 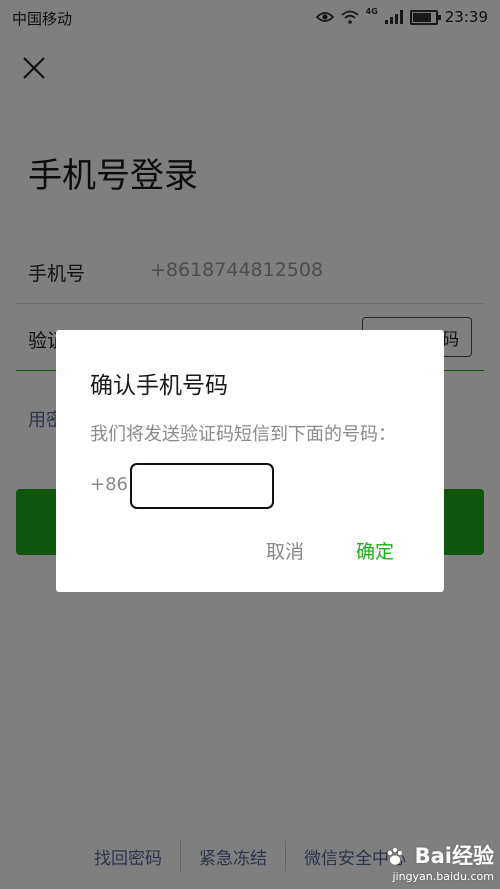 I want to click on watermark-url: jingyan.baidu.com, so click(x=443, y=876).